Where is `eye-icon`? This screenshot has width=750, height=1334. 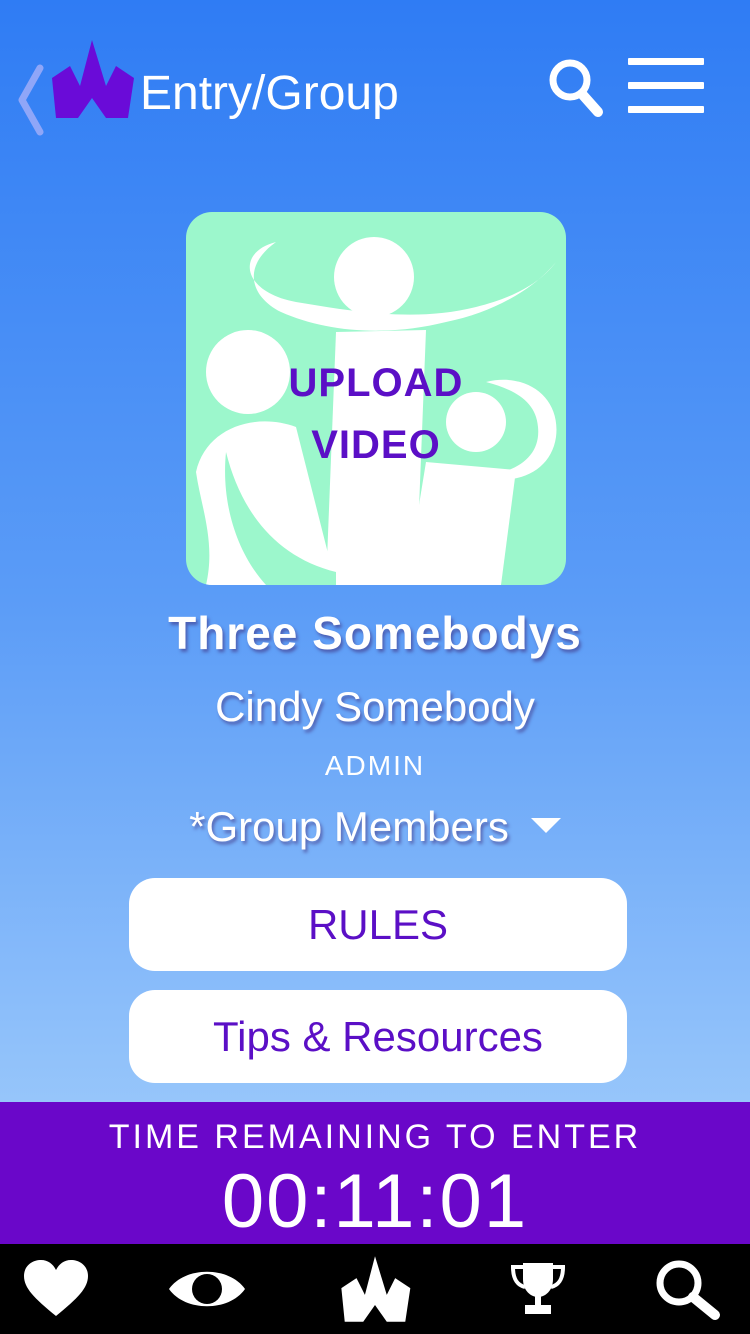
eye-icon is located at coordinates (207, 1289).